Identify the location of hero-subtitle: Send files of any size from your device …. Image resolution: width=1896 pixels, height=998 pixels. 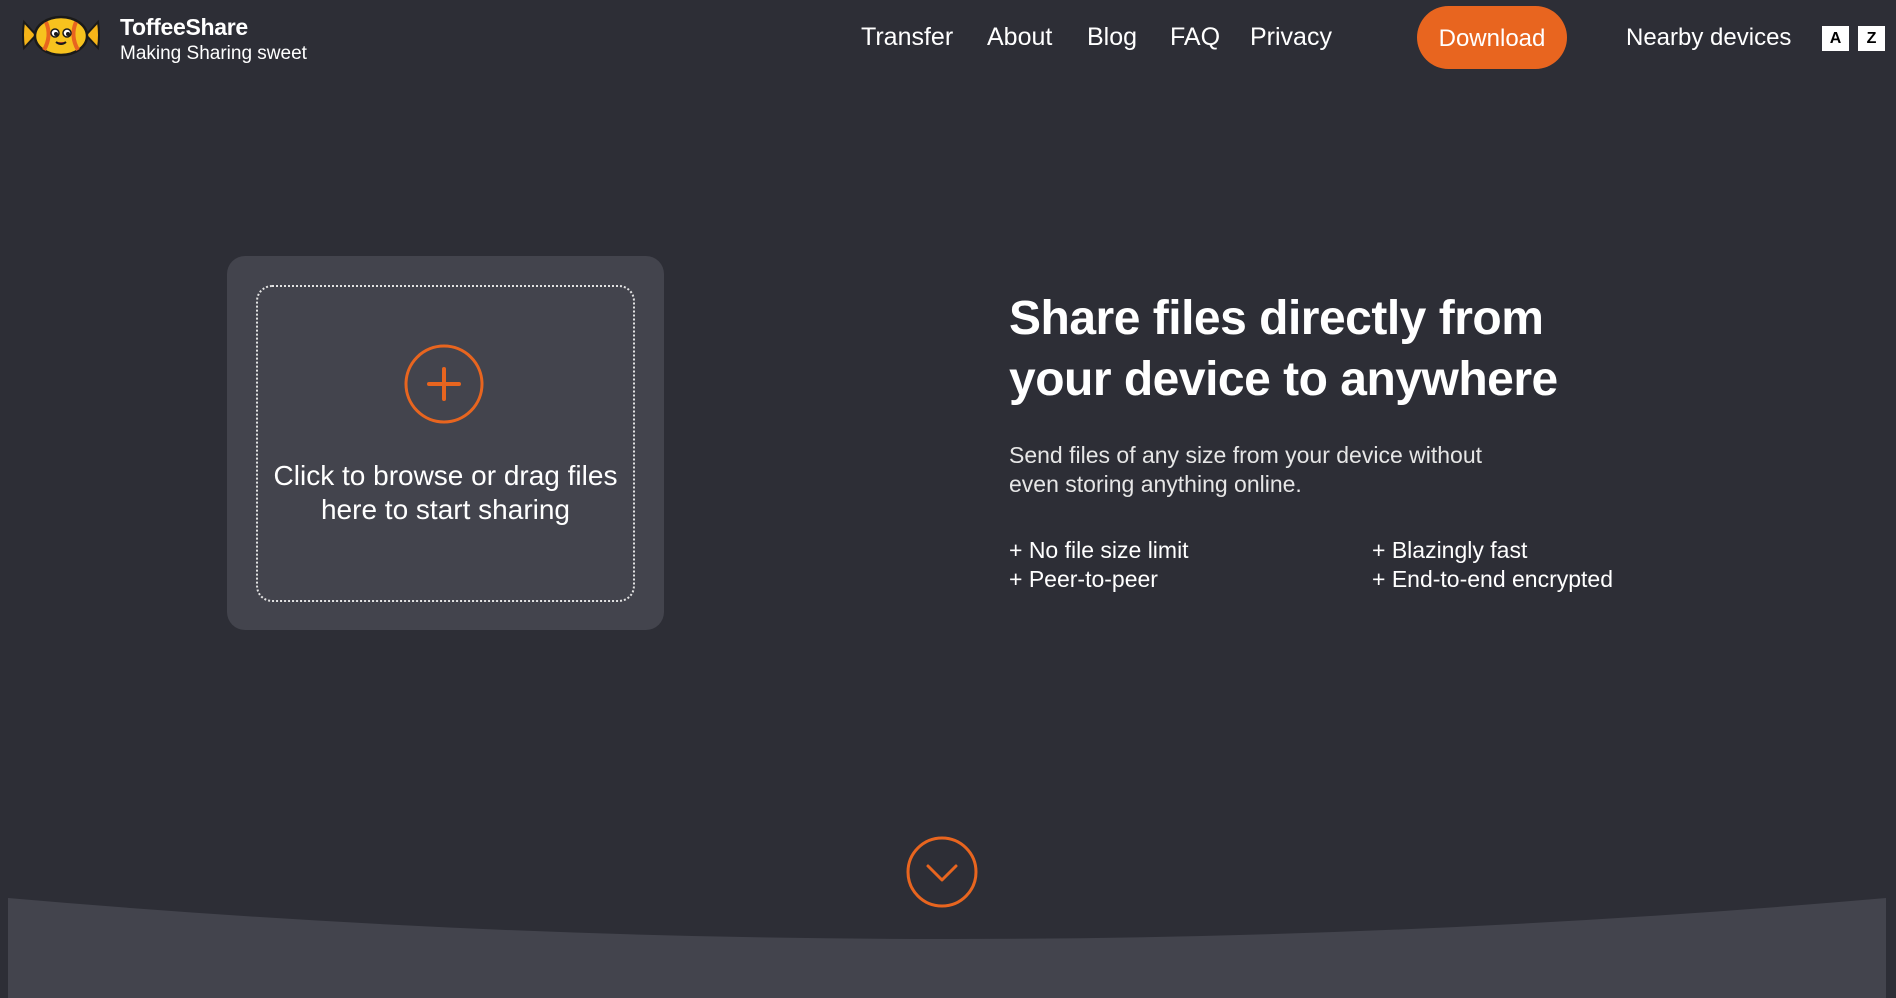
(1289, 470).